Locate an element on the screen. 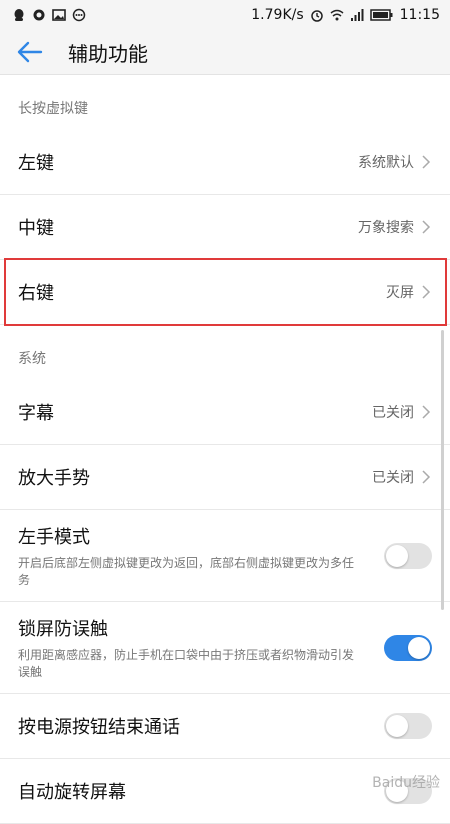  qq-icon is located at coordinates (19, 15).